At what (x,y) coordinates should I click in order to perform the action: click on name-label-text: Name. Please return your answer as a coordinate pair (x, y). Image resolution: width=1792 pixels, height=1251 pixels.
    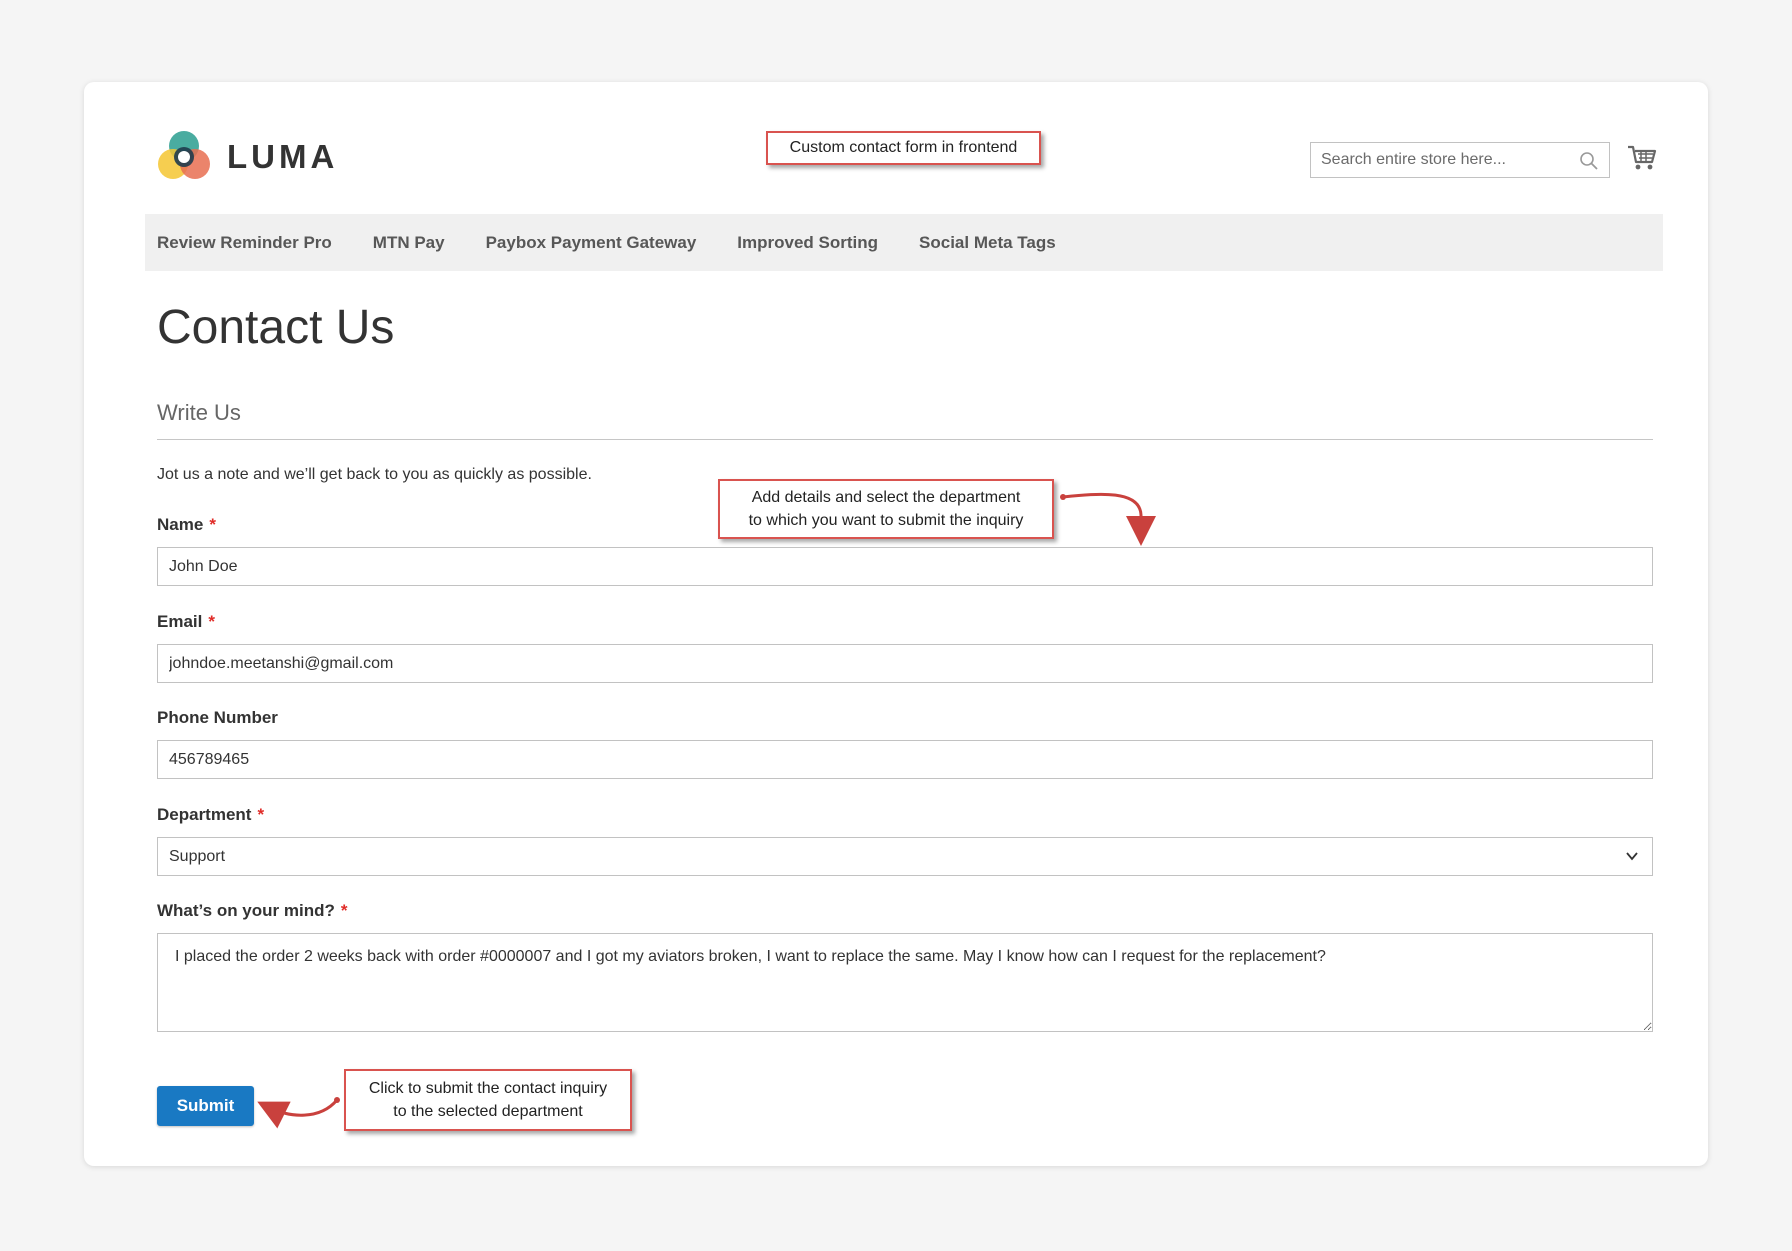
    Looking at the image, I should click on (180, 524).